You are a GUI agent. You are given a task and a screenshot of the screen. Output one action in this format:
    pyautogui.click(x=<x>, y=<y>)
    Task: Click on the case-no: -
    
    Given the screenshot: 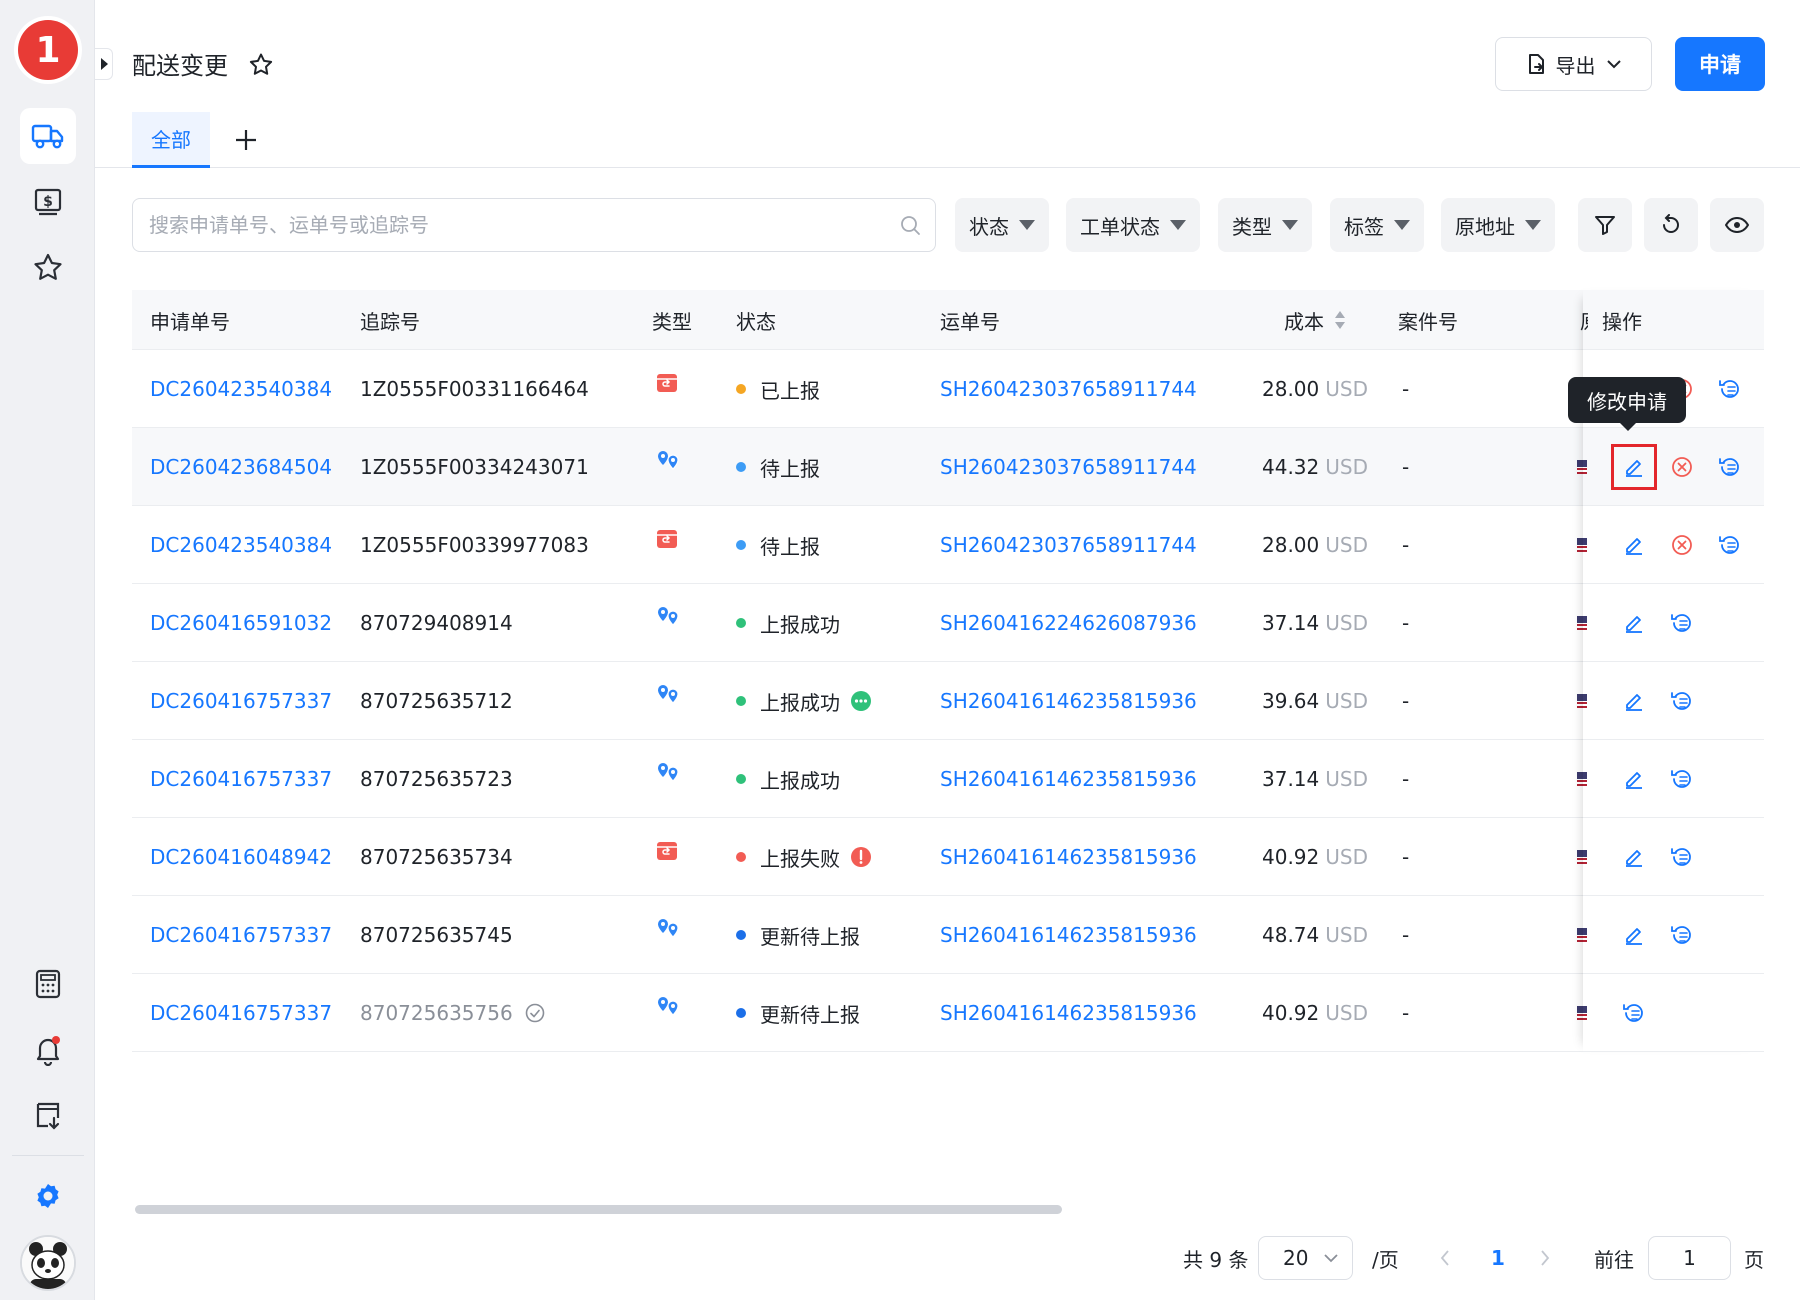 What is the action you would take?
    pyautogui.click(x=1406, y=701)
    